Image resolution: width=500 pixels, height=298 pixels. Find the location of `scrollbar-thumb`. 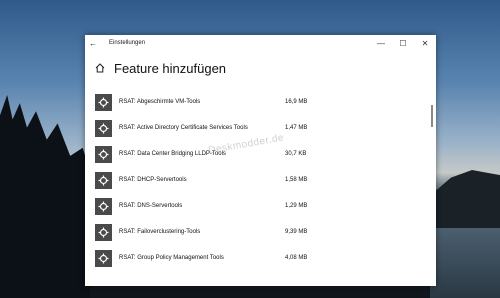

scrollbar-thumb is located at coordinates (432, 116).